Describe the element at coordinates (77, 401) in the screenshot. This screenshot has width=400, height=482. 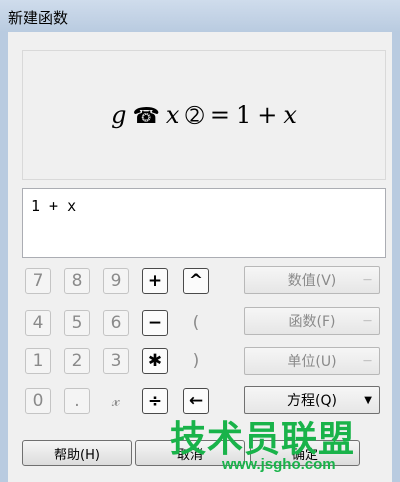
I see `key-decimal: .` at that location.